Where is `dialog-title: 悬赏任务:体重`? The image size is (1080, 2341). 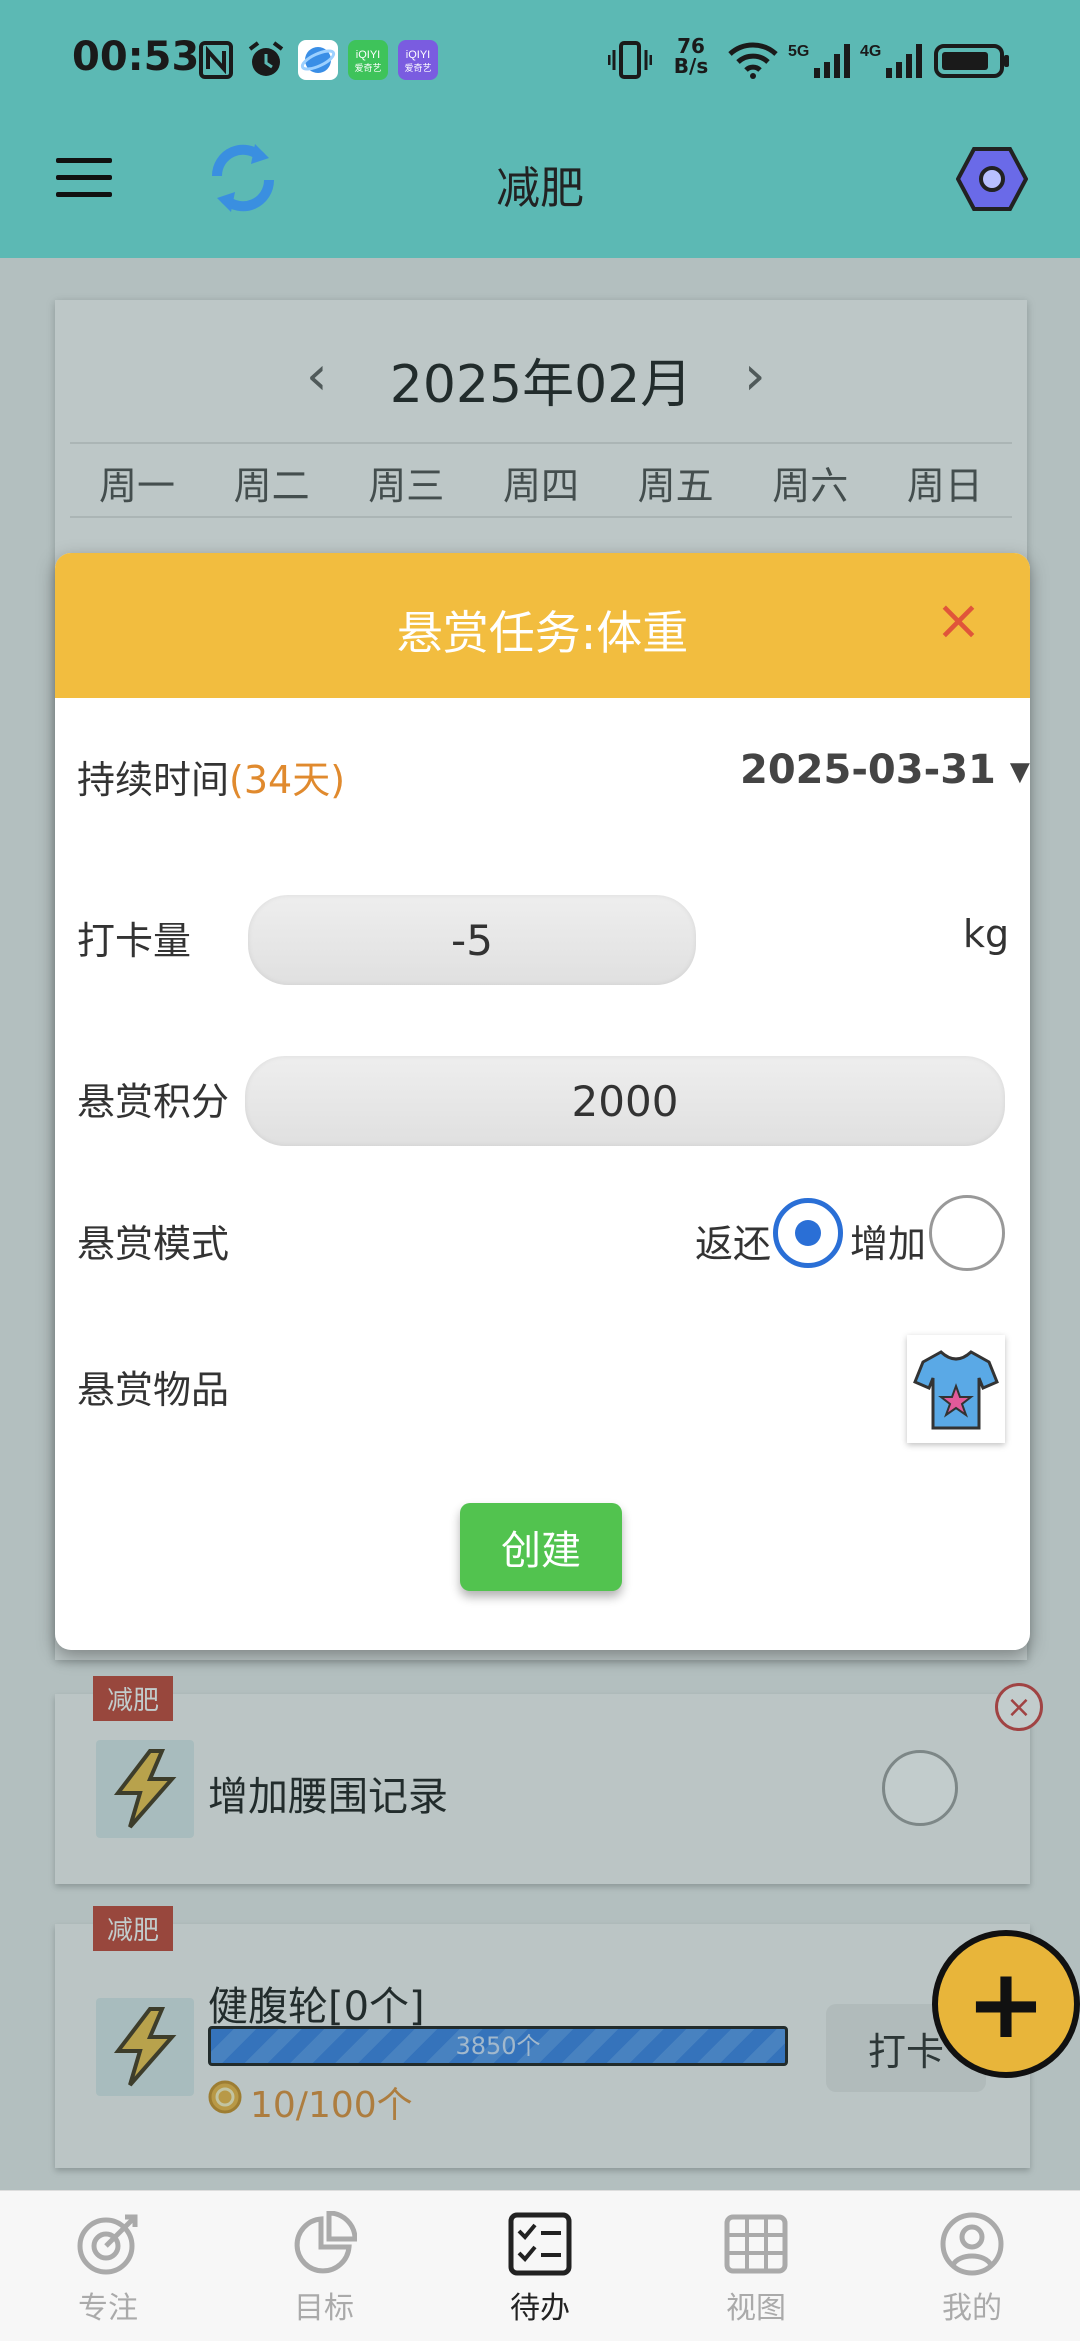
dialog-title: 悬赏任务:体重 is located at coordinates (542, 633).